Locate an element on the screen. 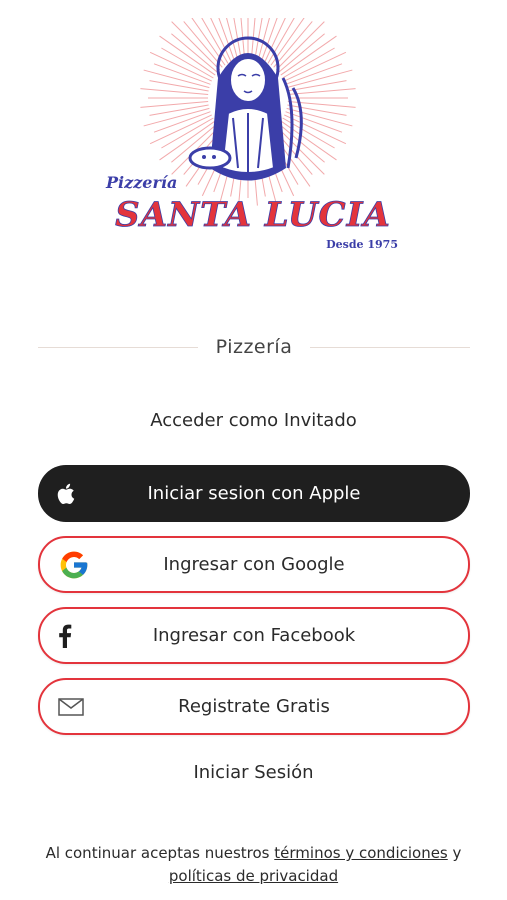  google-signin-label: Ingresar con Google is located at coordinates (254, 564).